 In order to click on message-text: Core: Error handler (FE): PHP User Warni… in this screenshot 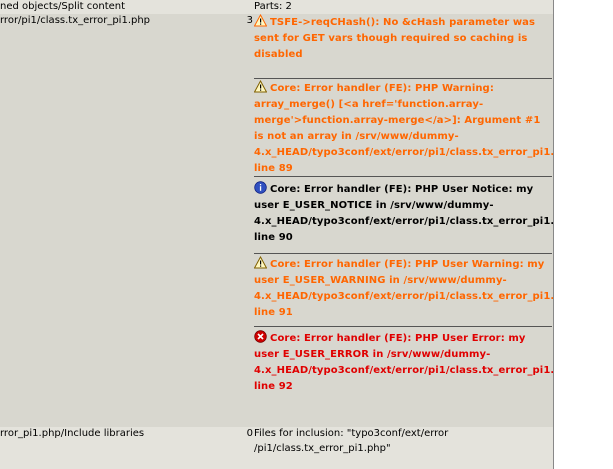, I will do `click(403, 288)`.